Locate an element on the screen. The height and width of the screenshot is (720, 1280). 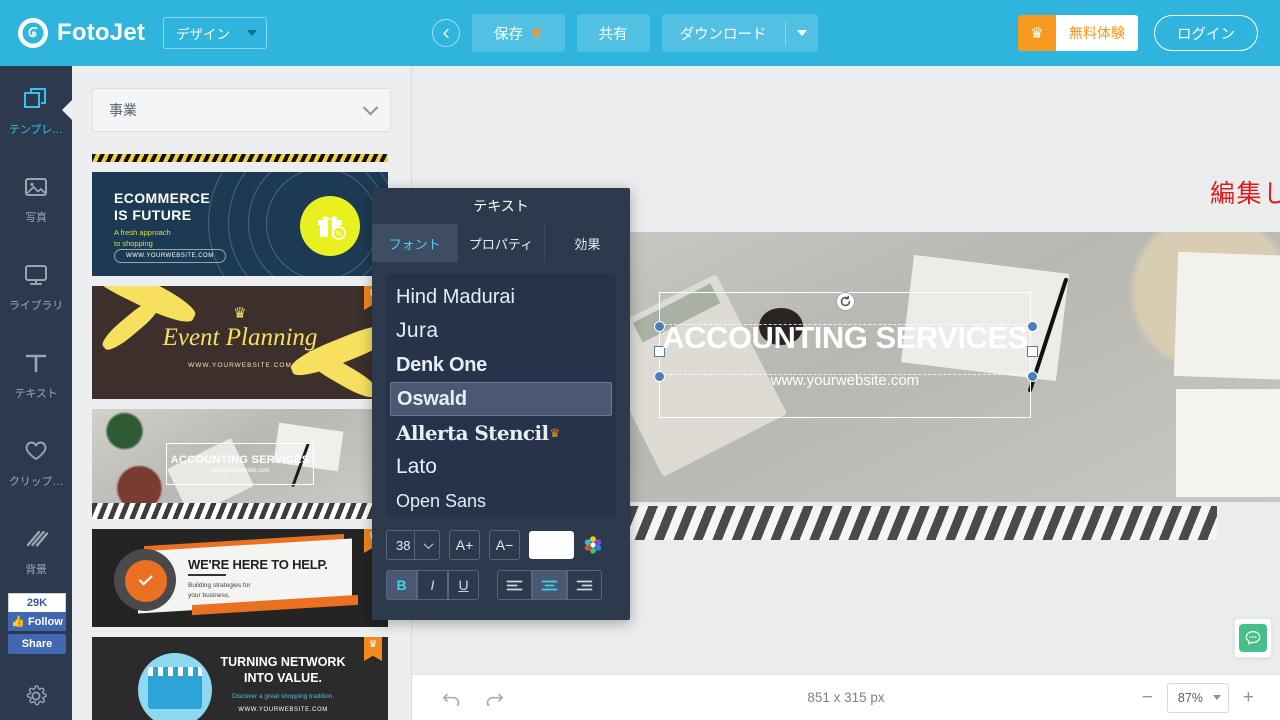
italic-button: I is located at coordinates (432, 585).